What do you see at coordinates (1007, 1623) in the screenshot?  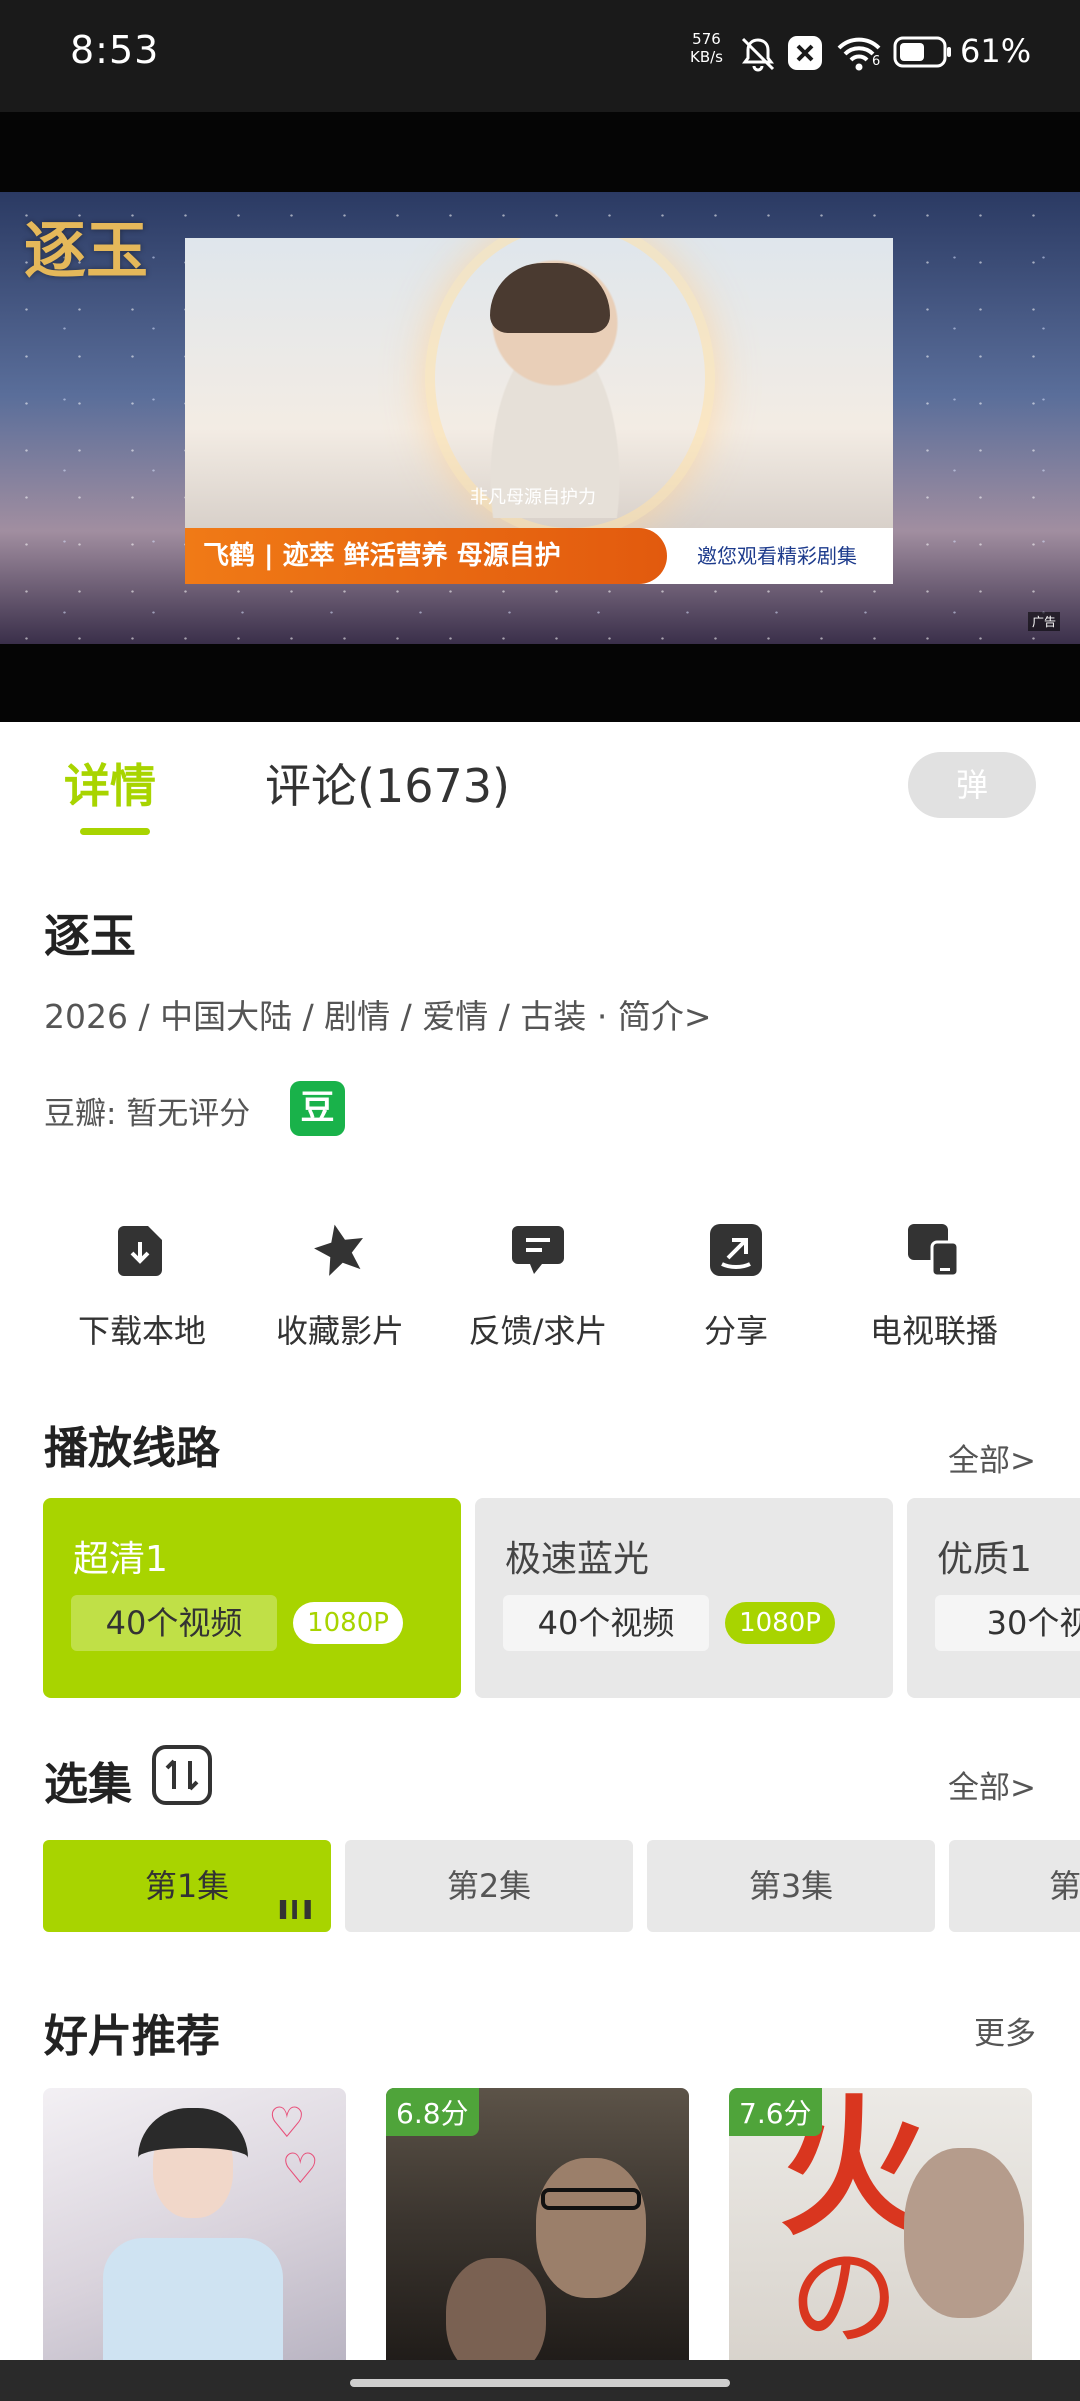 I see `route-video-count: 30个视频` at bounding box center [1007, 1623].